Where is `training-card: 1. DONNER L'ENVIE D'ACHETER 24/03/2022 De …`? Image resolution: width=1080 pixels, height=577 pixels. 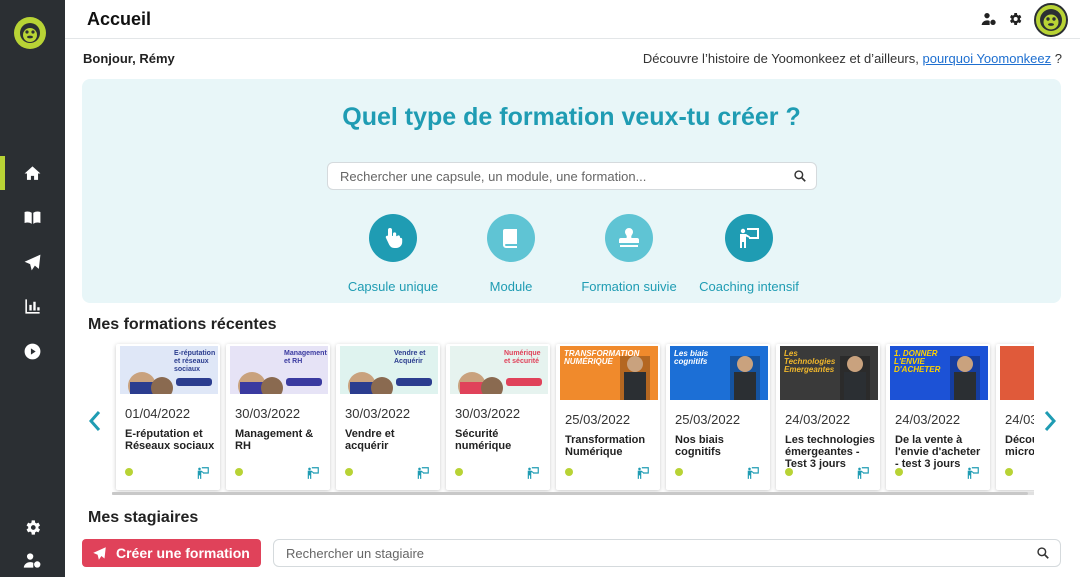
training-card: 1. DONNER L'ENVIE D'ACHETER 24/03/2022 De … is located at coordinates (938, 417).